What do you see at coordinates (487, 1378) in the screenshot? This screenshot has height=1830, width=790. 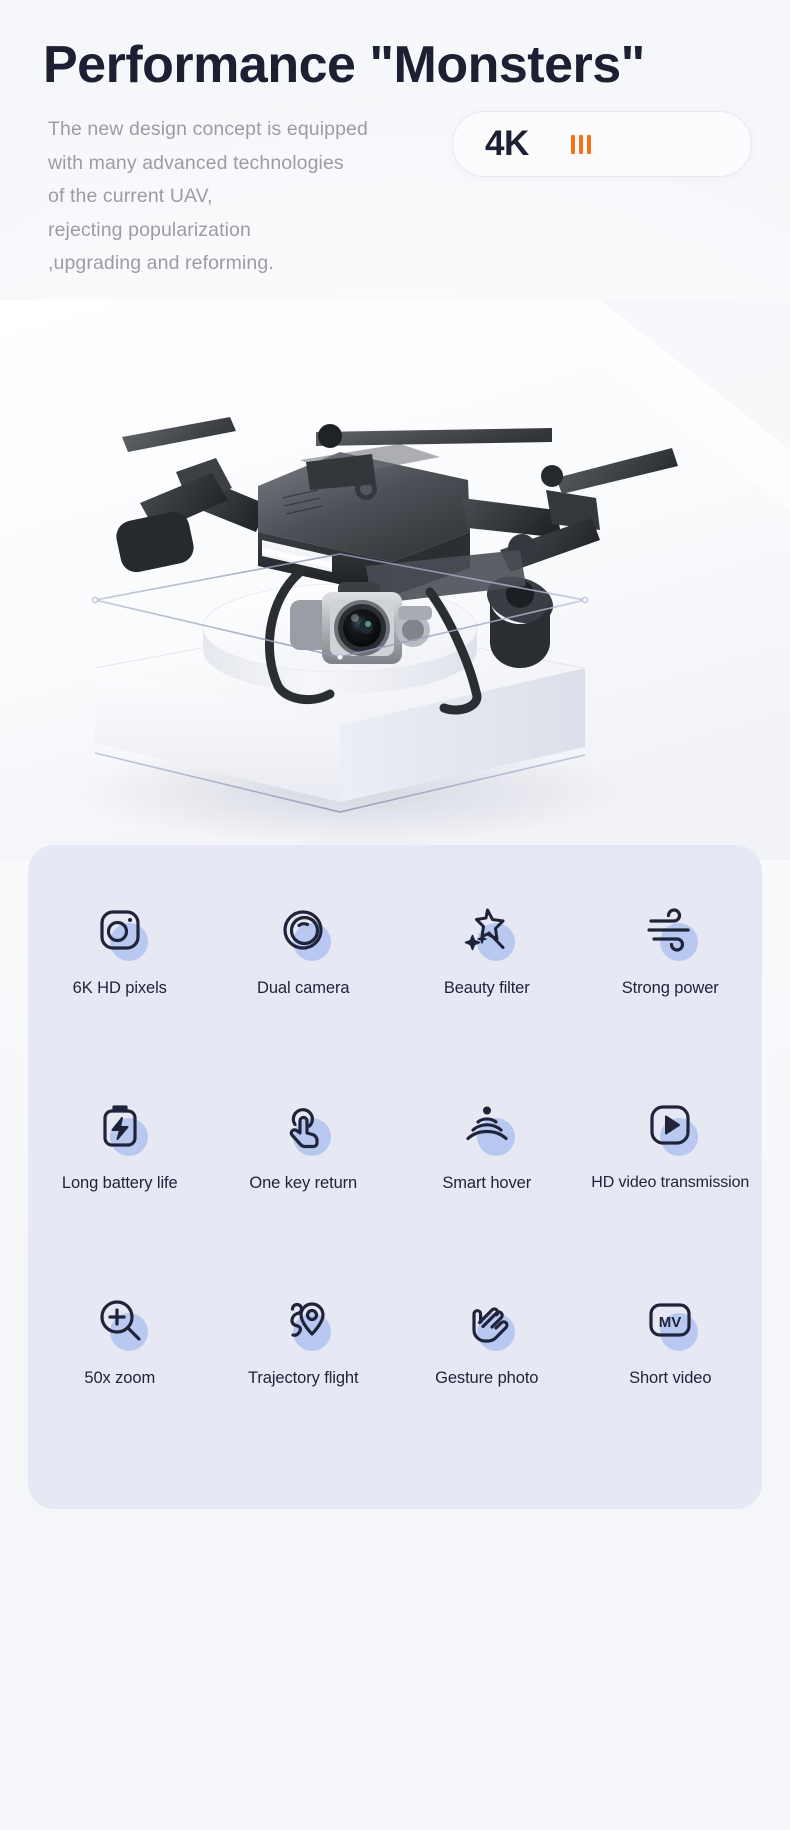 I see `feature-label: Gesture photo` at bounding box center [487, 1378].